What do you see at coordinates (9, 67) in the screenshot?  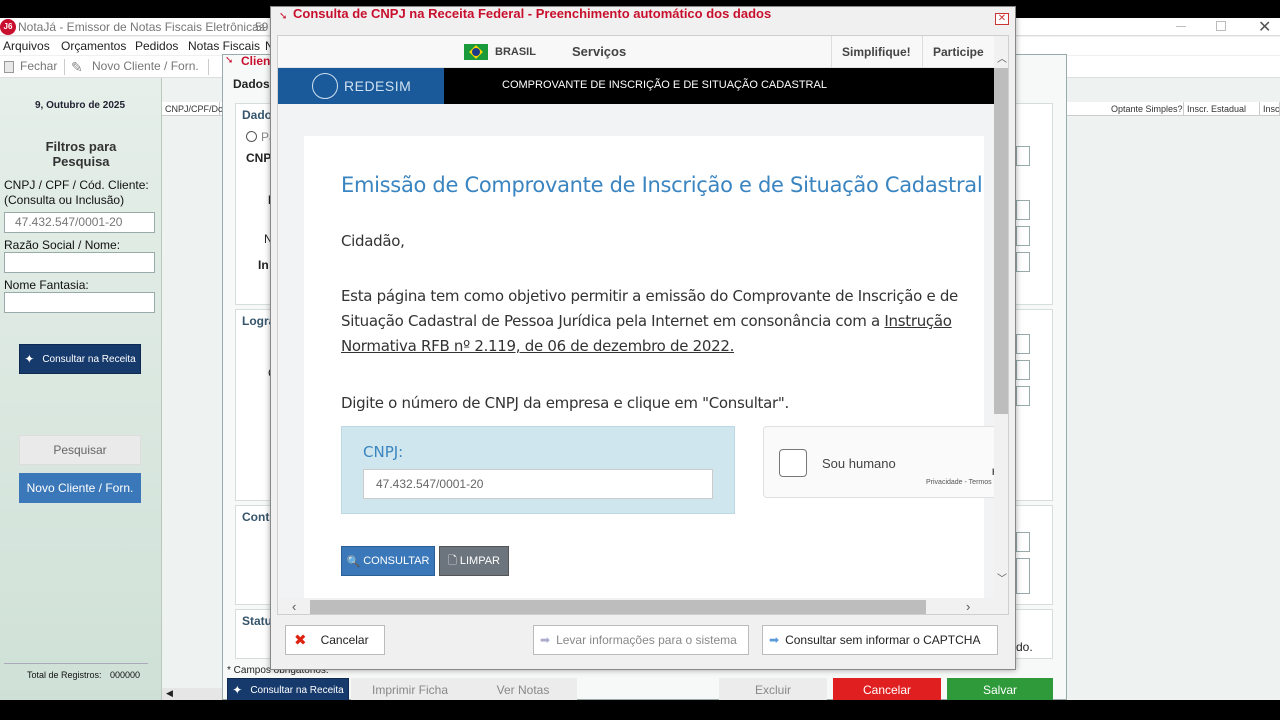 I see `close-door-icon` at bounding box center [9, 67].